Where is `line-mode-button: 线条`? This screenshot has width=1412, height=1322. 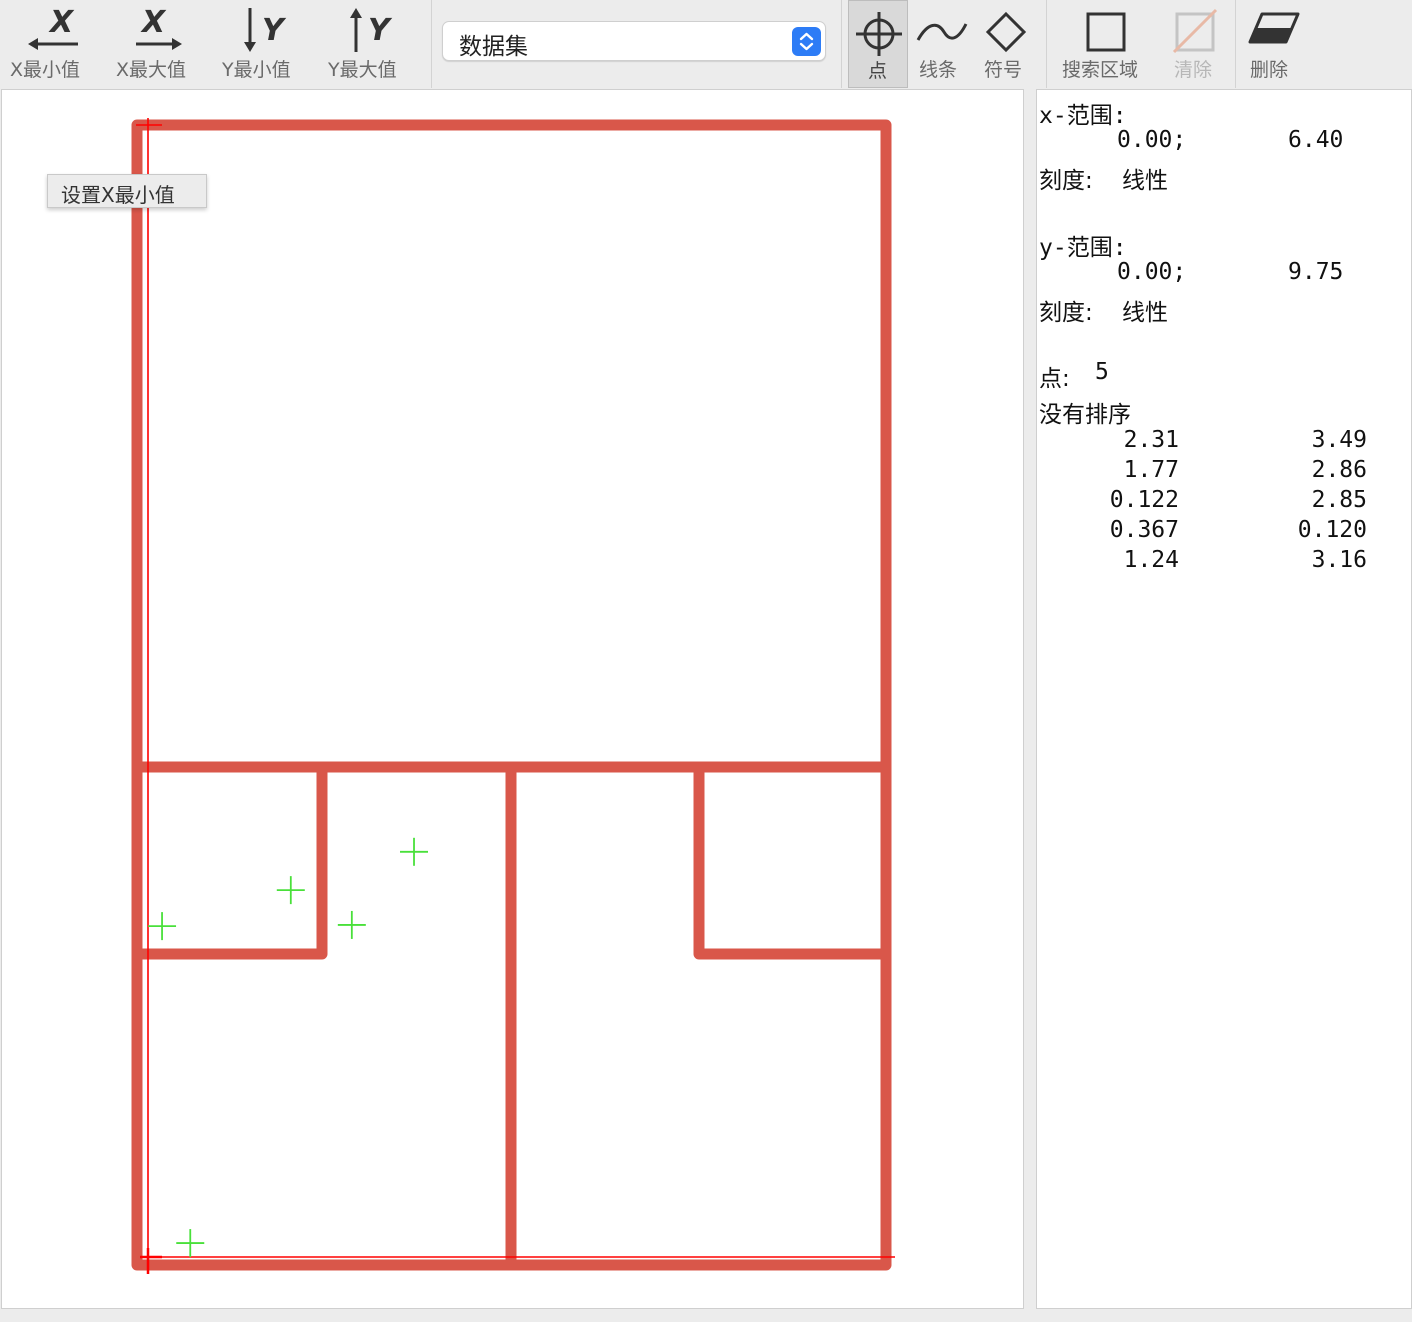 line-mode-button: 线条 is located at coordinates (942, 44).